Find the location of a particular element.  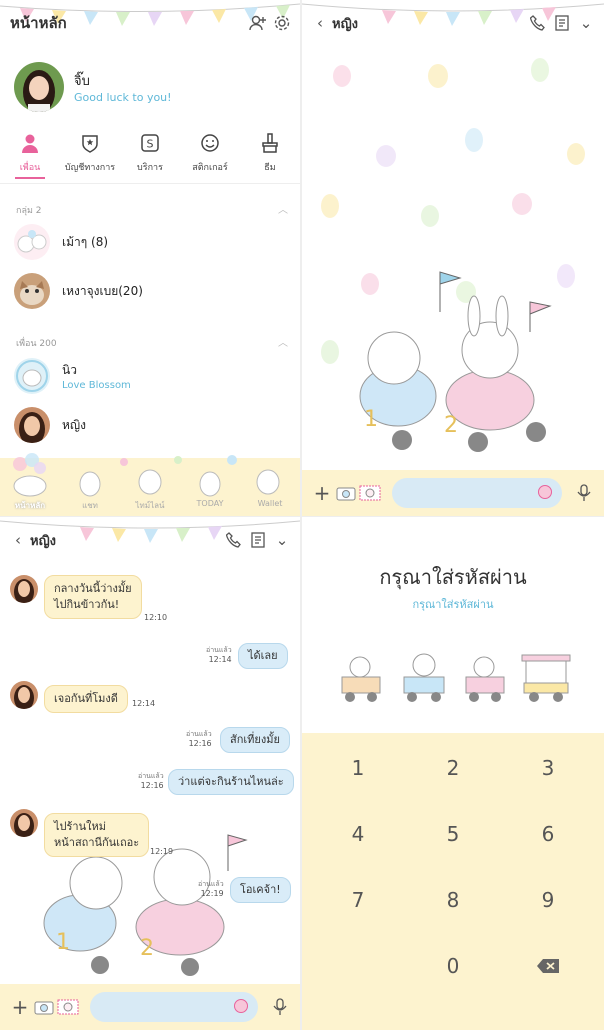

person-icon is located at coordinates (30, 143).